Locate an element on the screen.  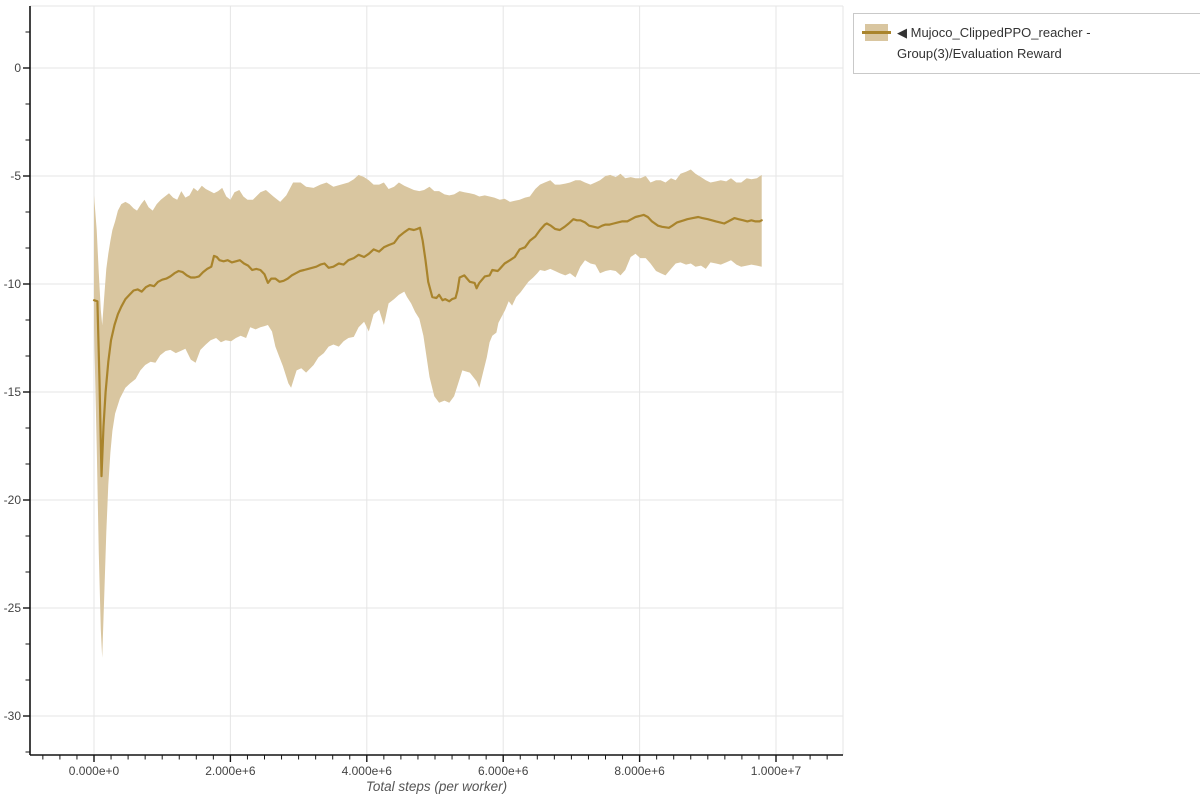
y-tick-label: -20 is located at coordinates (13, 500).